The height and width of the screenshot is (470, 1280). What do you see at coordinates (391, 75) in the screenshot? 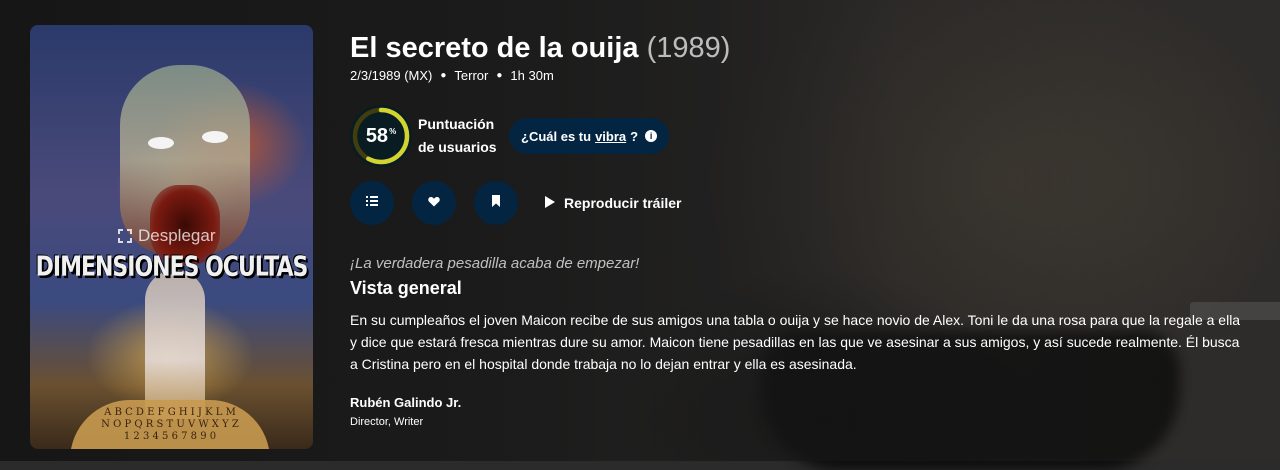
I see `release-date: 2/3/1989 (MX)` at bounding box center [391, 75].